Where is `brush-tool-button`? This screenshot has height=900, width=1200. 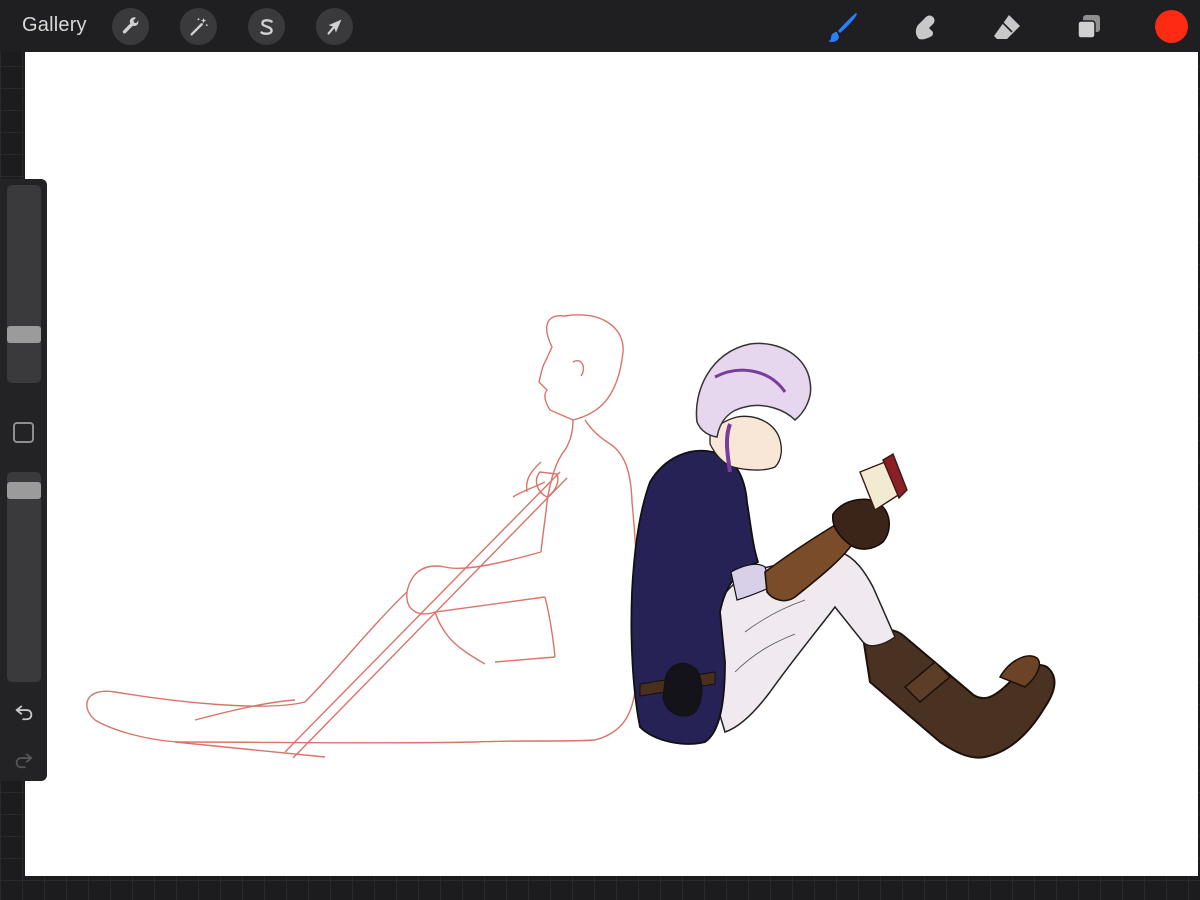 brush-tool-button is located at coordinates (843, 27).